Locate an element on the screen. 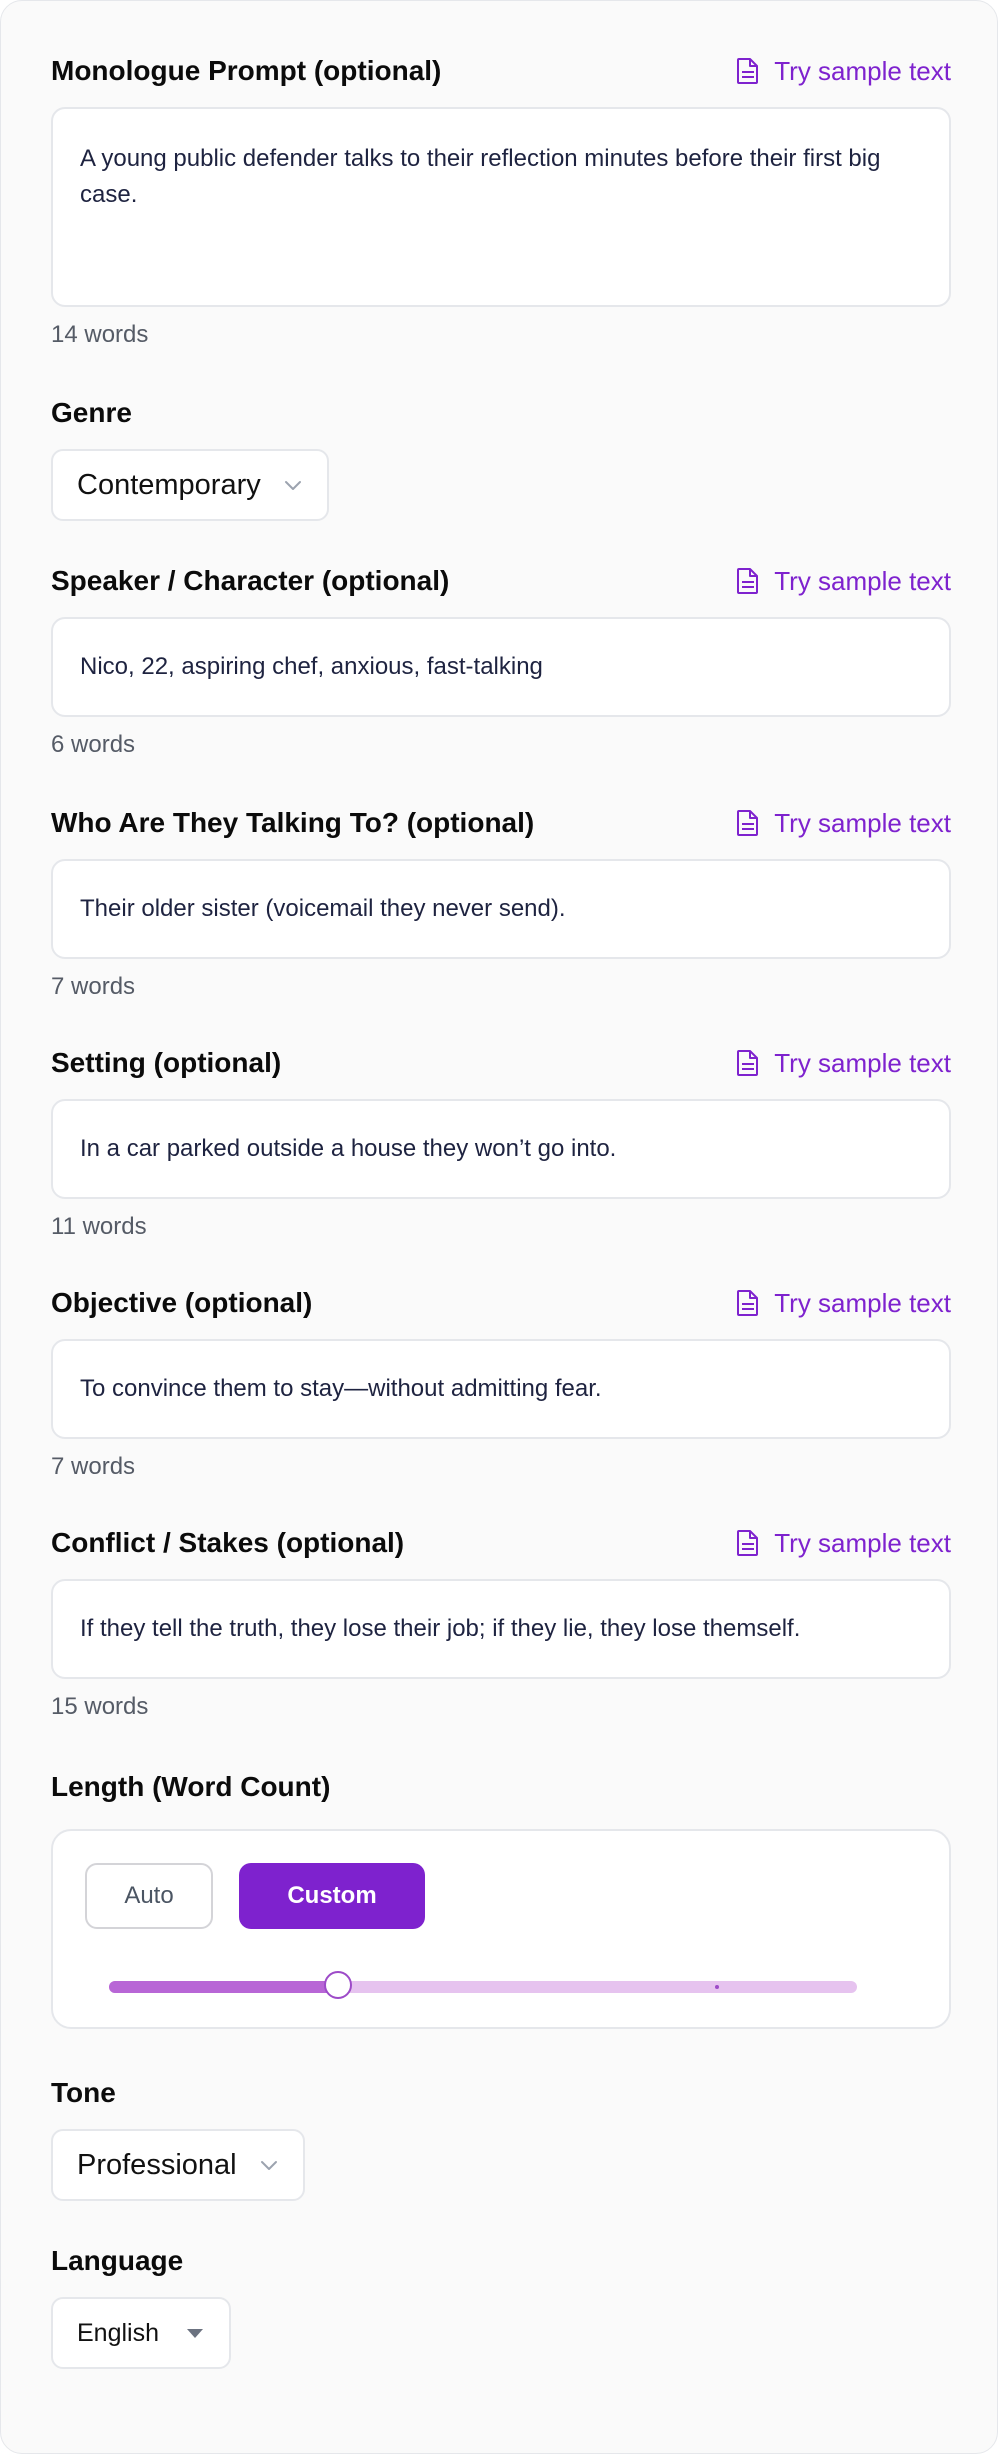  language-selected-value: English is located at coordinates (118, 2332).